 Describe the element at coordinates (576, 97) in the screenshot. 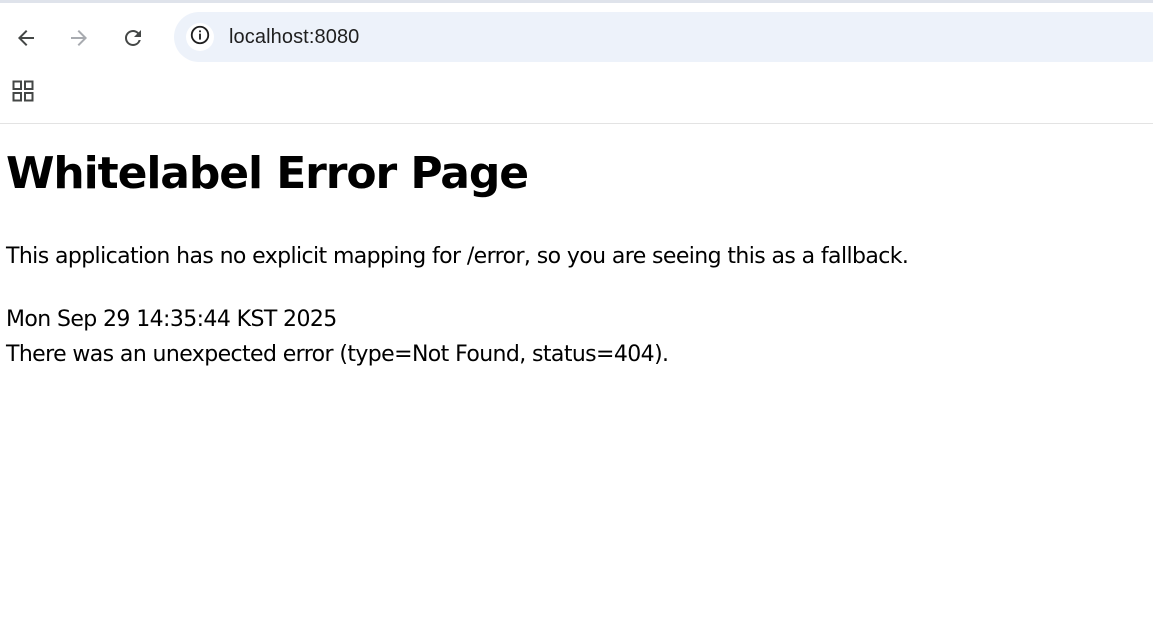

I see `bookmarks-bar` at that location.